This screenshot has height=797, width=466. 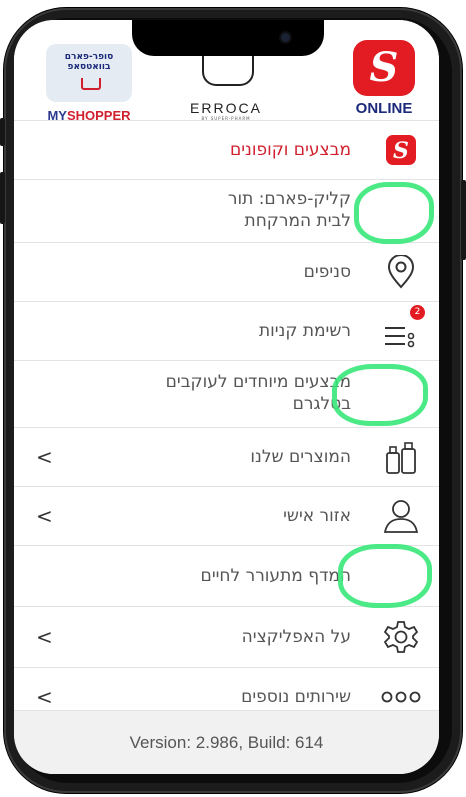 I want to click on myshopper-card: סופר-פארם בוואטסאפ, so click(x=89, y=73).